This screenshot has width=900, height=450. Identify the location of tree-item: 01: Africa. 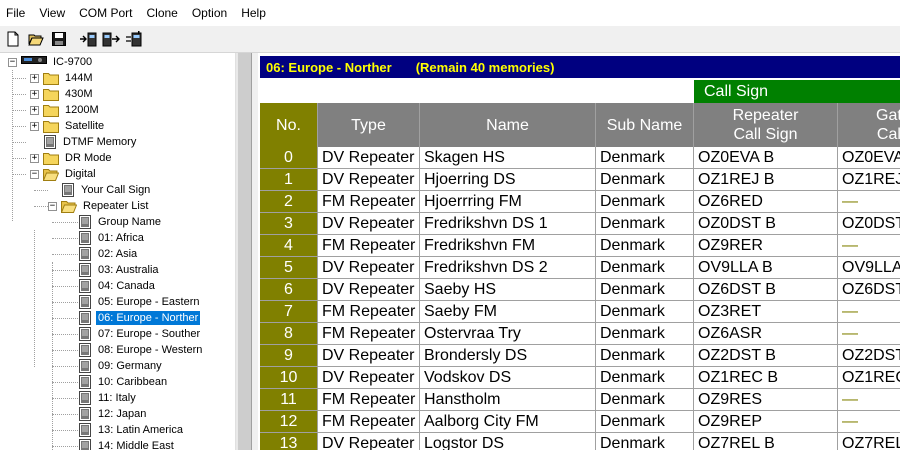
(112, 238).